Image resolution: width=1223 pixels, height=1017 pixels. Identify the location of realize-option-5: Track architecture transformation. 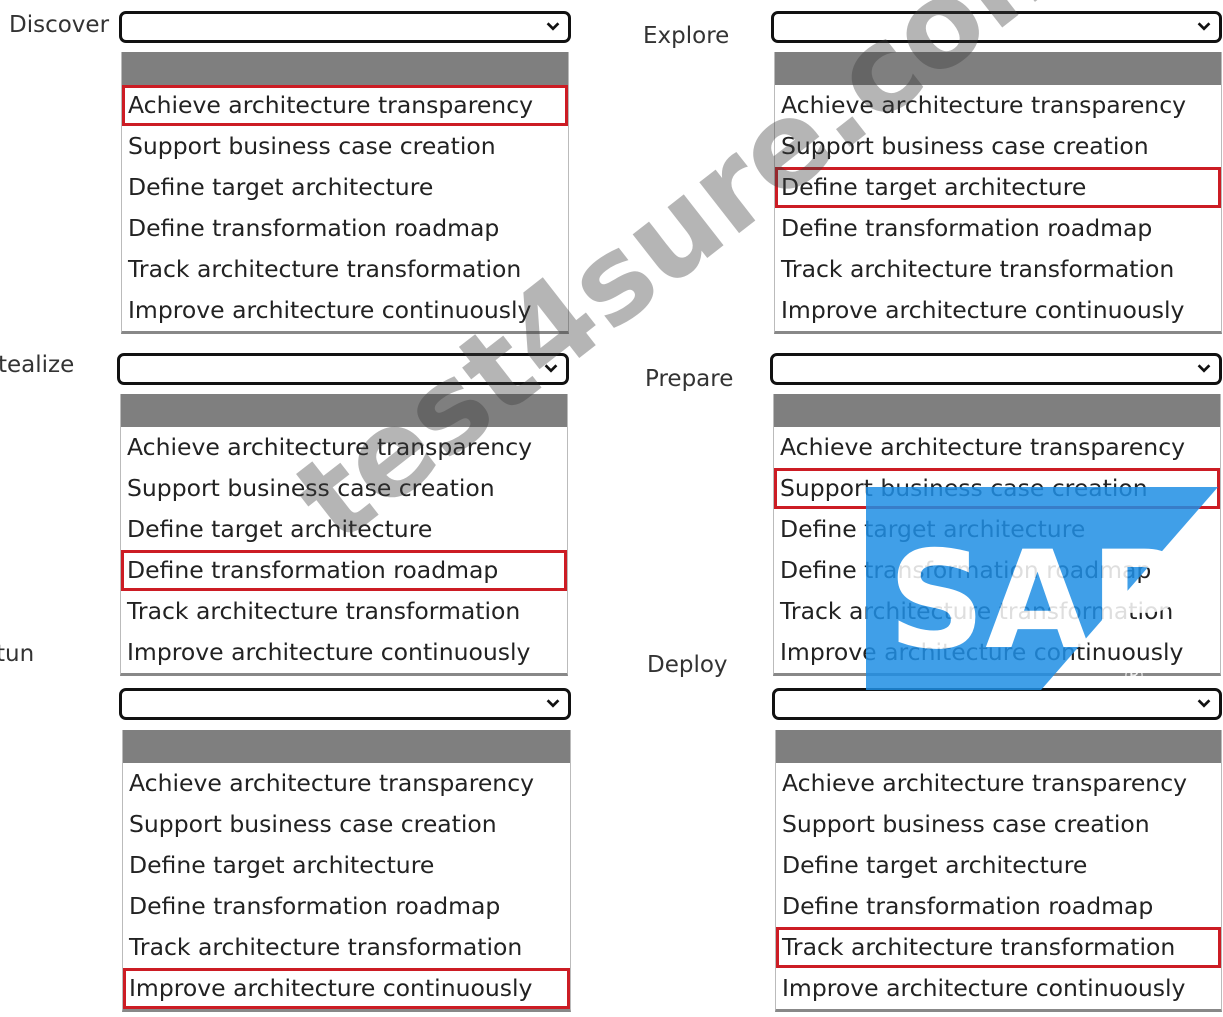
(344, 611).